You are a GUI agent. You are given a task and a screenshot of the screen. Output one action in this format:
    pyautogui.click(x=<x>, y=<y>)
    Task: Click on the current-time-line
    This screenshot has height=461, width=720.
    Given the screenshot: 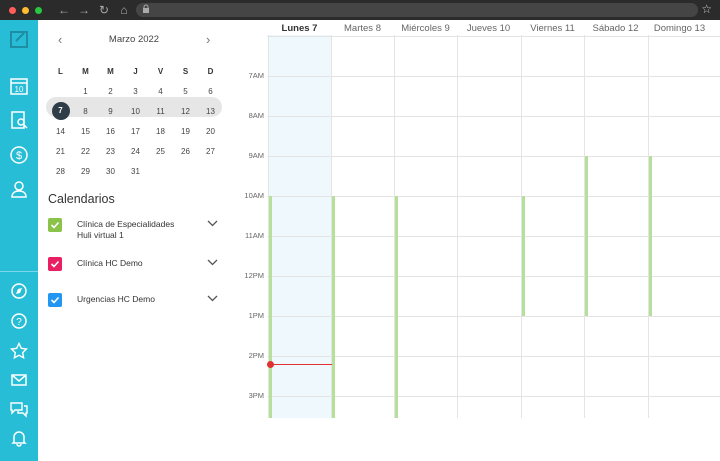 What is the action you would take?
    pyautogui.click(x=301, y=364)
    